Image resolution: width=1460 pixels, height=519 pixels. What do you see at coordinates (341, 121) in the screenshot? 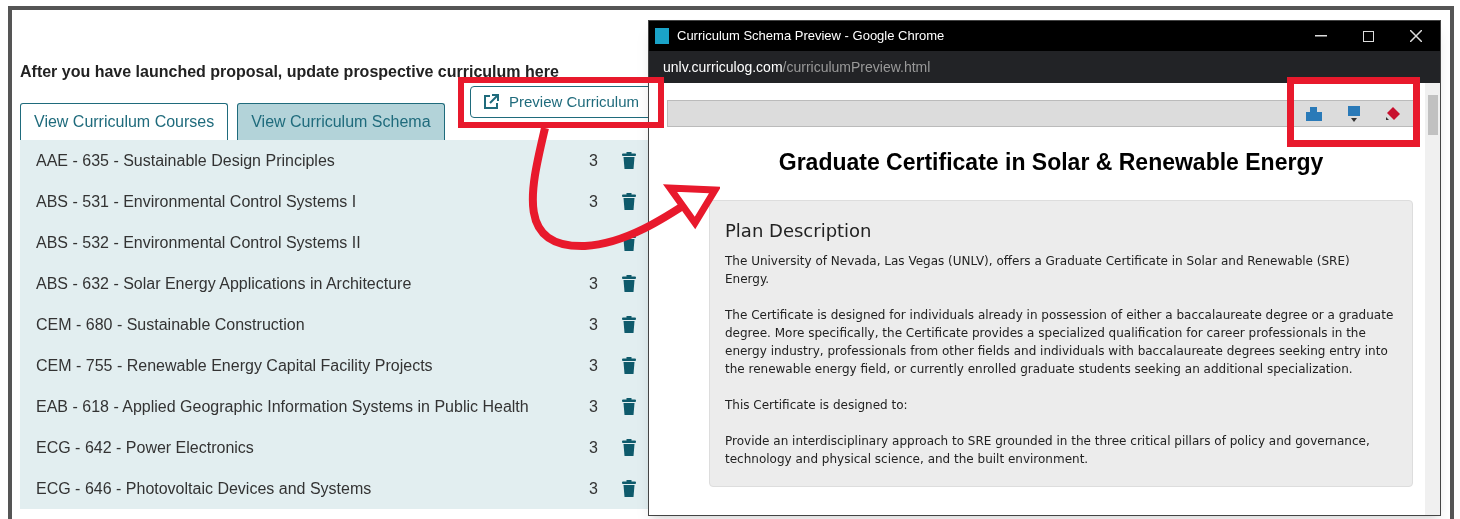
I see `tab: View Curriculum Schema` at bounding box center [341, 121].